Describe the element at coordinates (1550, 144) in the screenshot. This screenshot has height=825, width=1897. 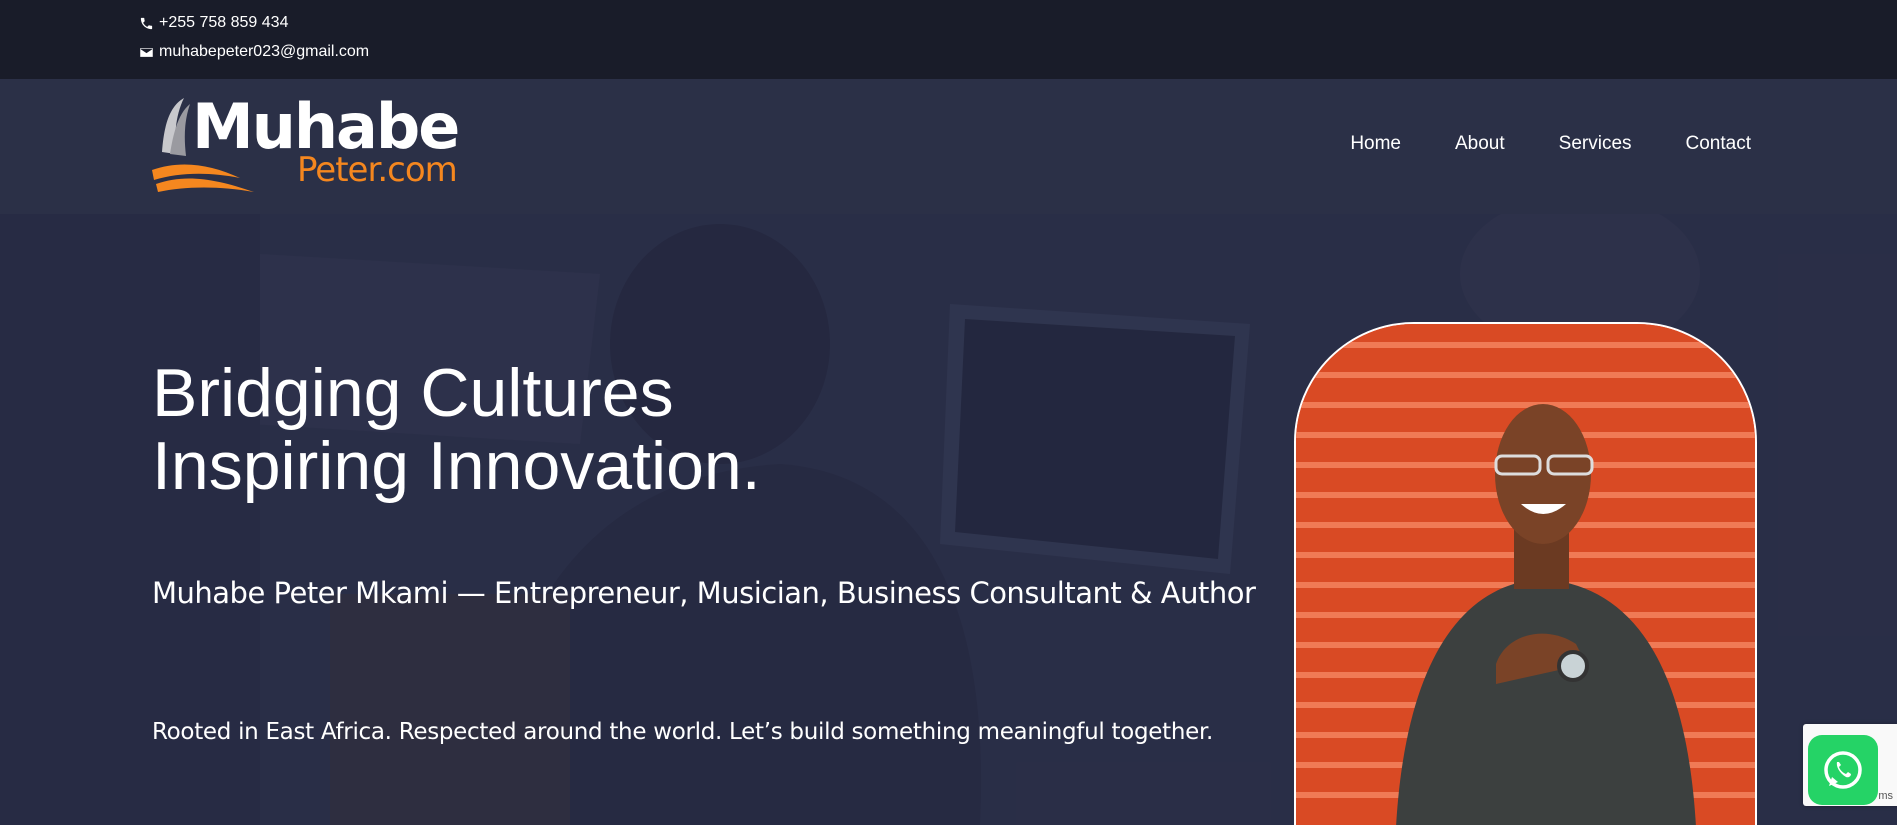
I see `main-nav: Home About Services Contact` at that location.